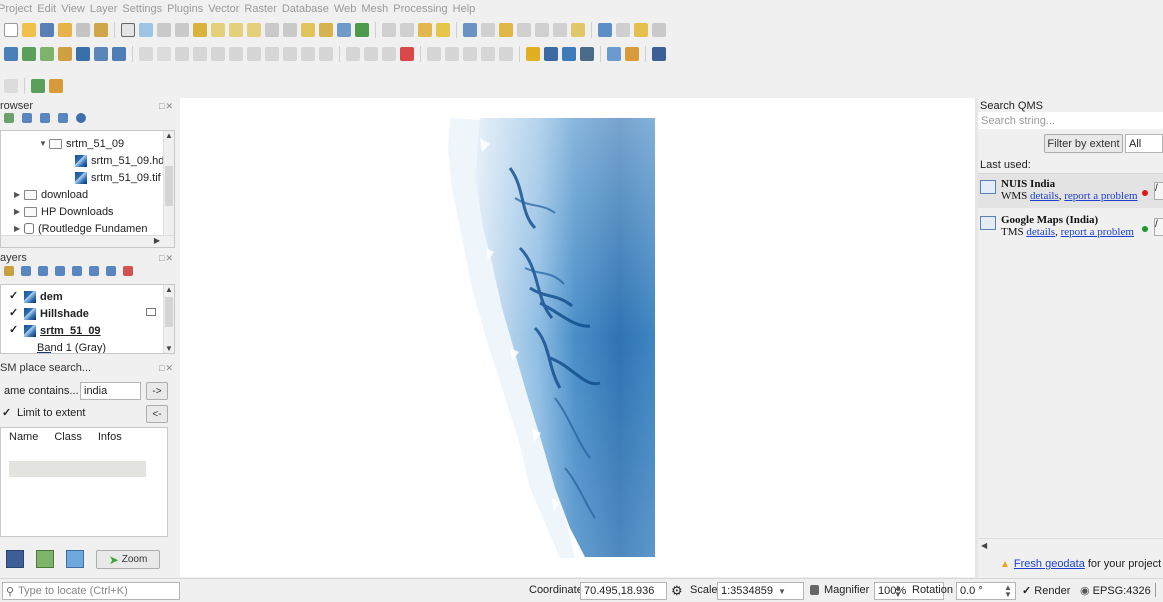 The image size is (1163, 602). Describe the element at coordinates (200, 30) in the screenshot. I see `zoom-full-icon` at that location.